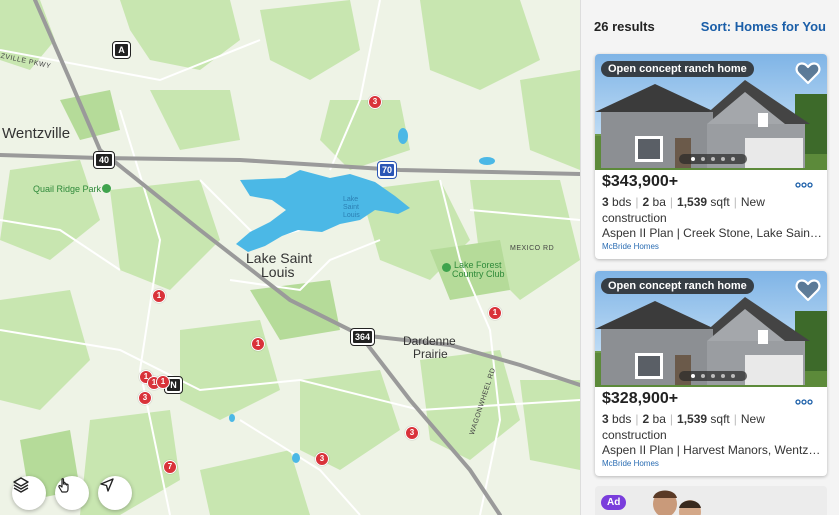 The image size is (839, 515). I want to click on interstate-70-shield: 70, so click(387, 170).